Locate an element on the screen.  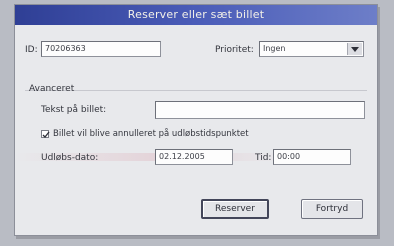
ticket-text-input is located at coordinates (260, 110).